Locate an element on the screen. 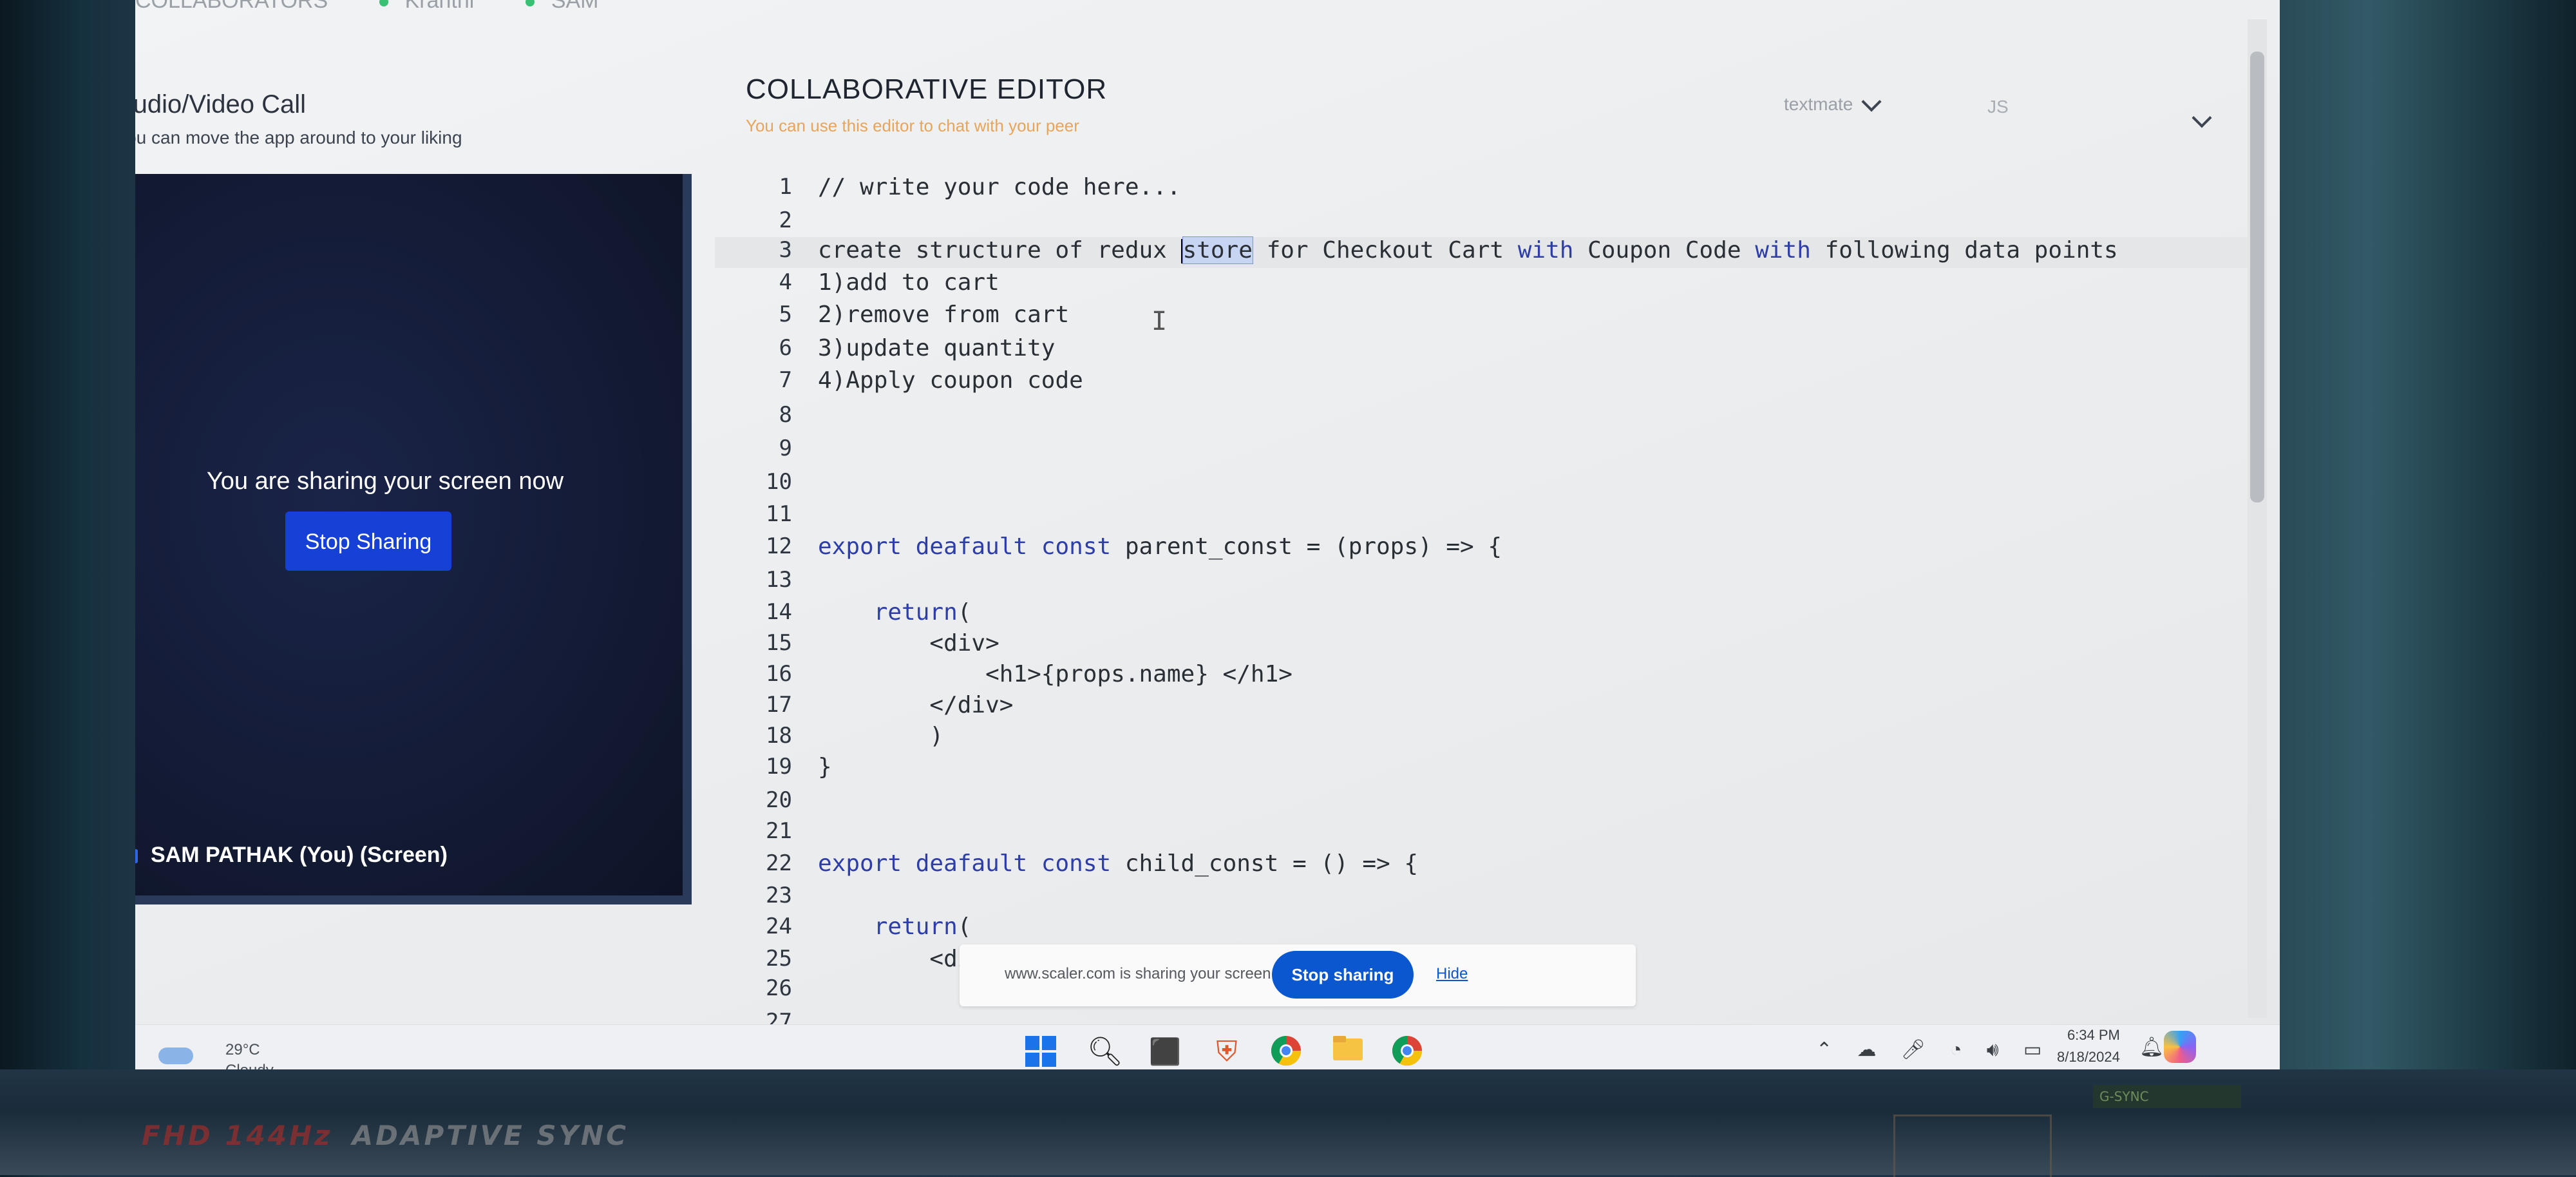 This screenshot has height=1177, width=2576. line-number: 9 is located at coordinates (785, 448).